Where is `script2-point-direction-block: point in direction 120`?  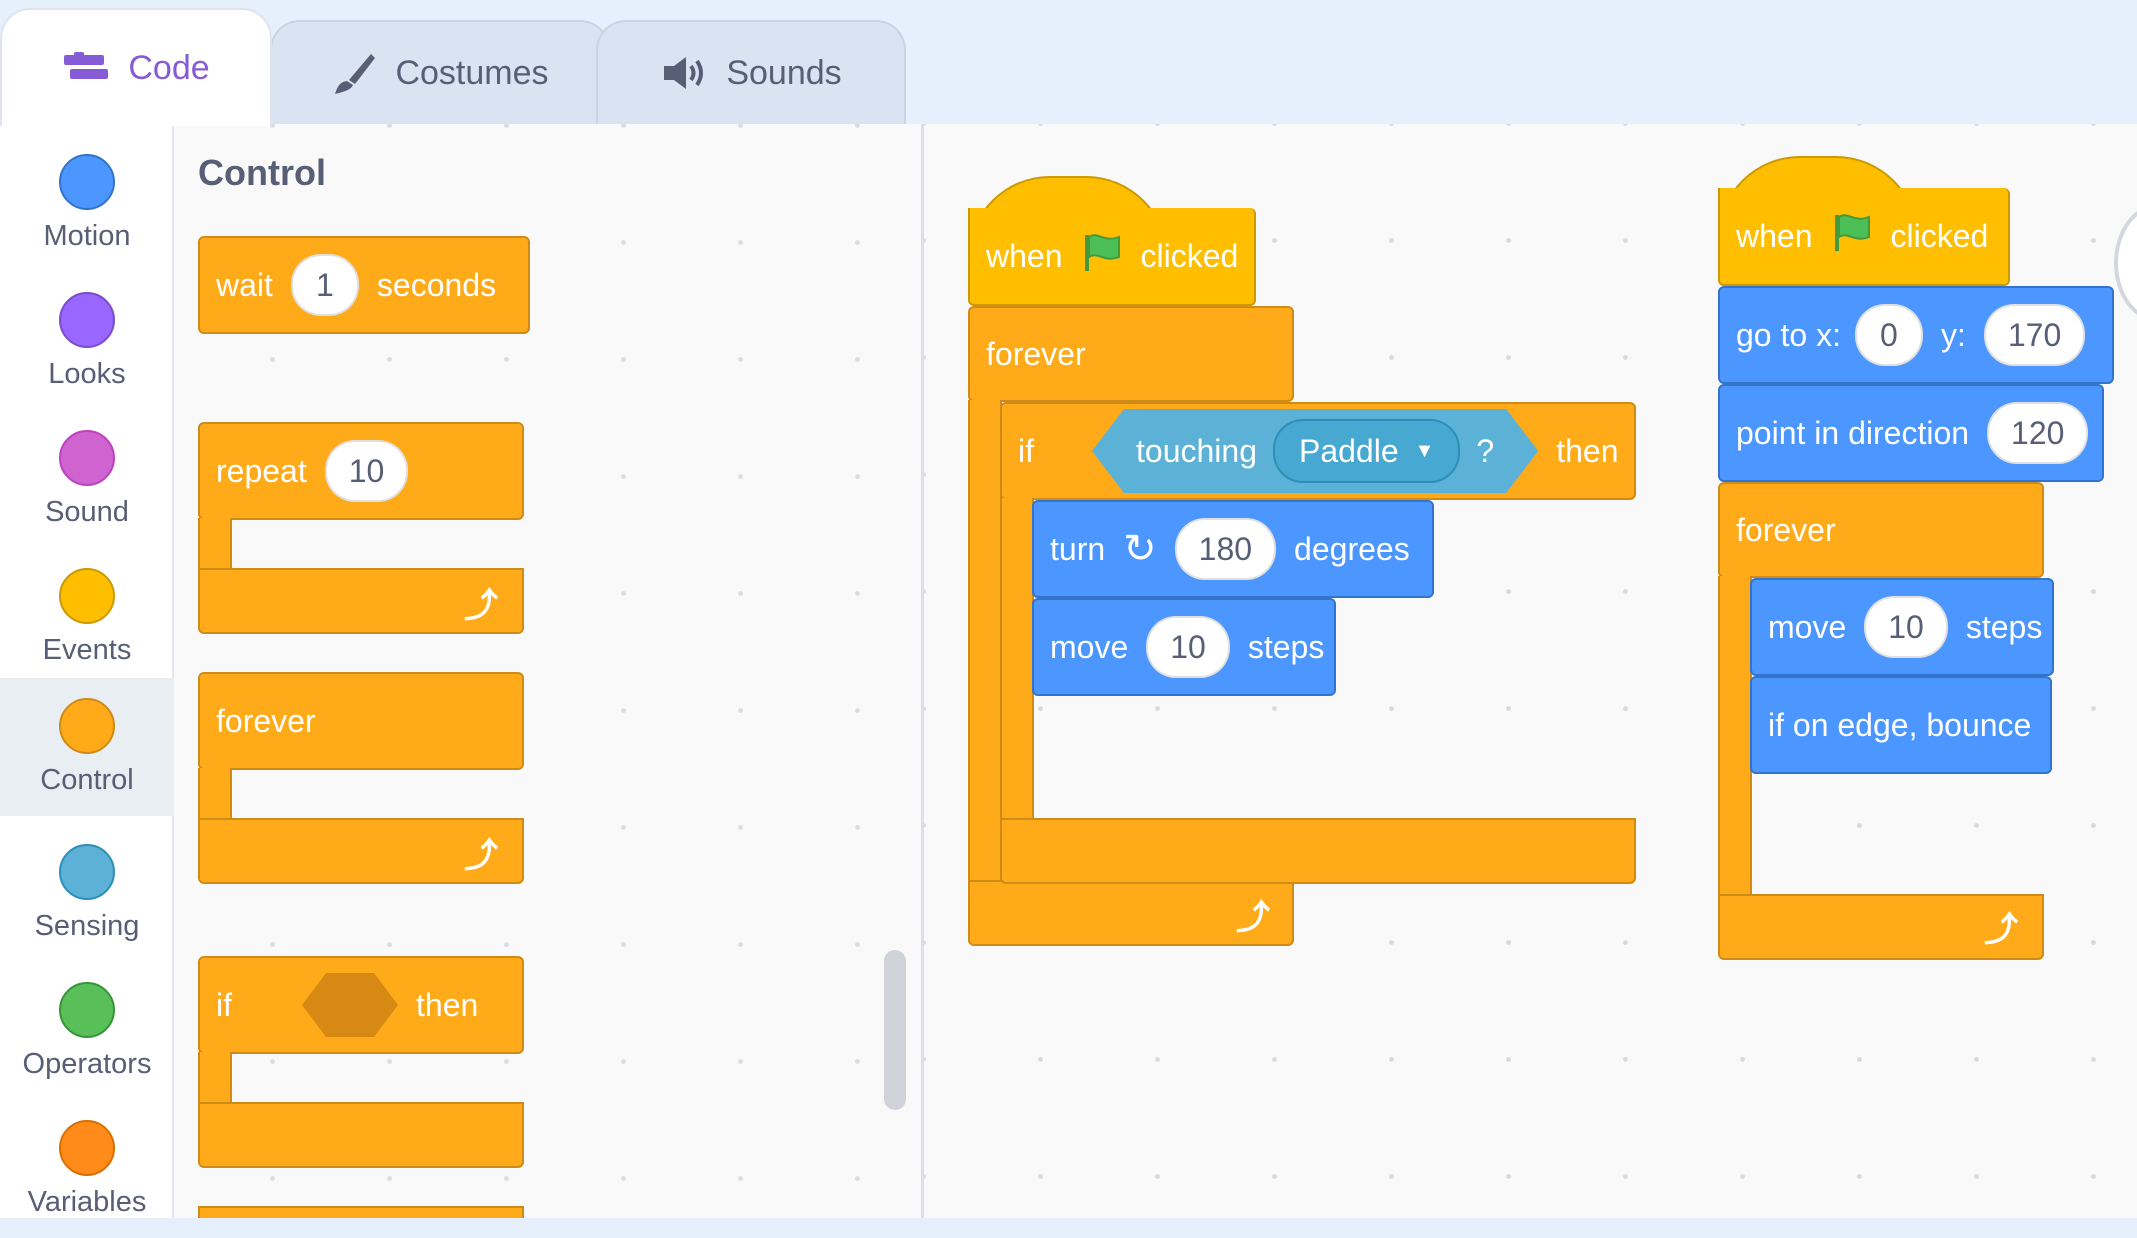 script2-point-direction-block: point in direction 120 is located at coordinates (1911, 433).